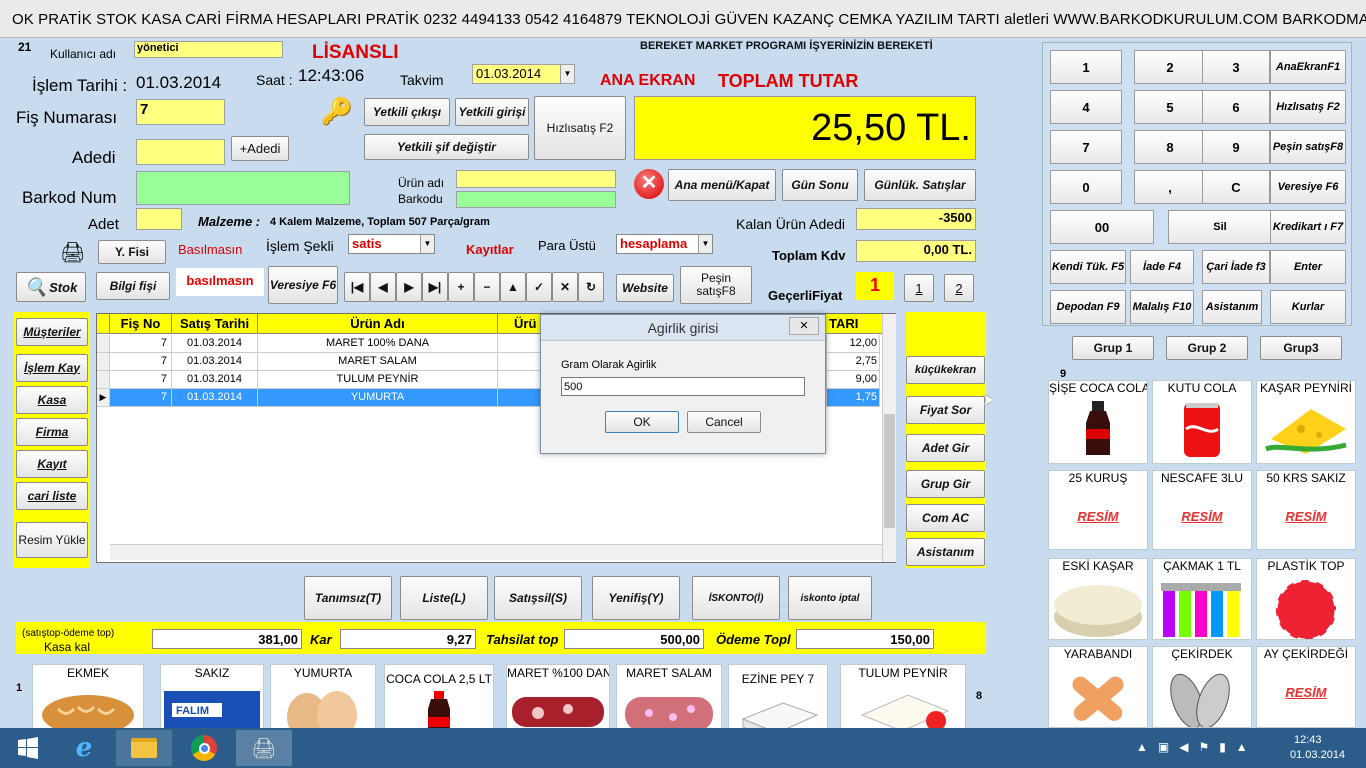 This screenshot has height=768, width=1366. Describe the element at coordinates (736, 598) in the screenshot. I see `action-button-4: İSKONTO(İ)` at that location.